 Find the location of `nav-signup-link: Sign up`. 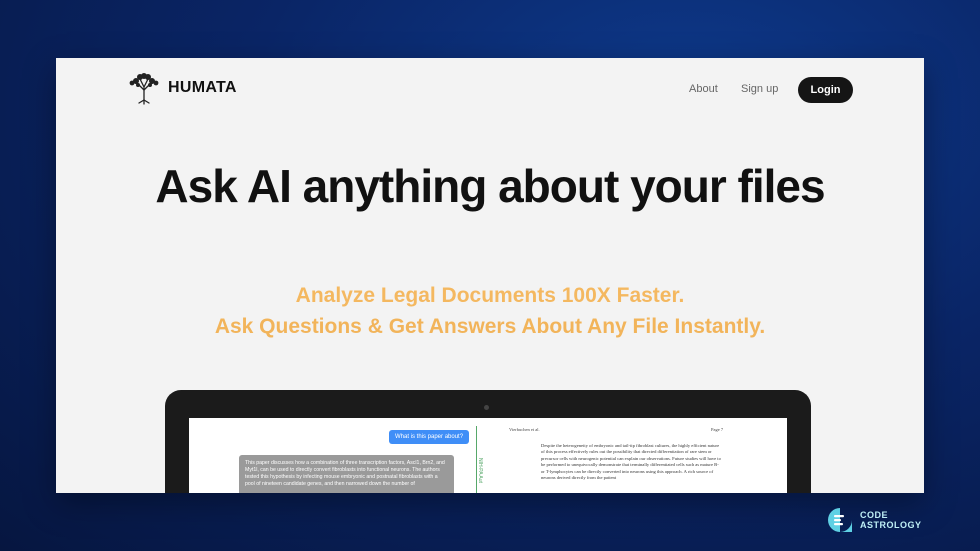

nav-signup-link: Sign up is located at coordinates (759, 89).